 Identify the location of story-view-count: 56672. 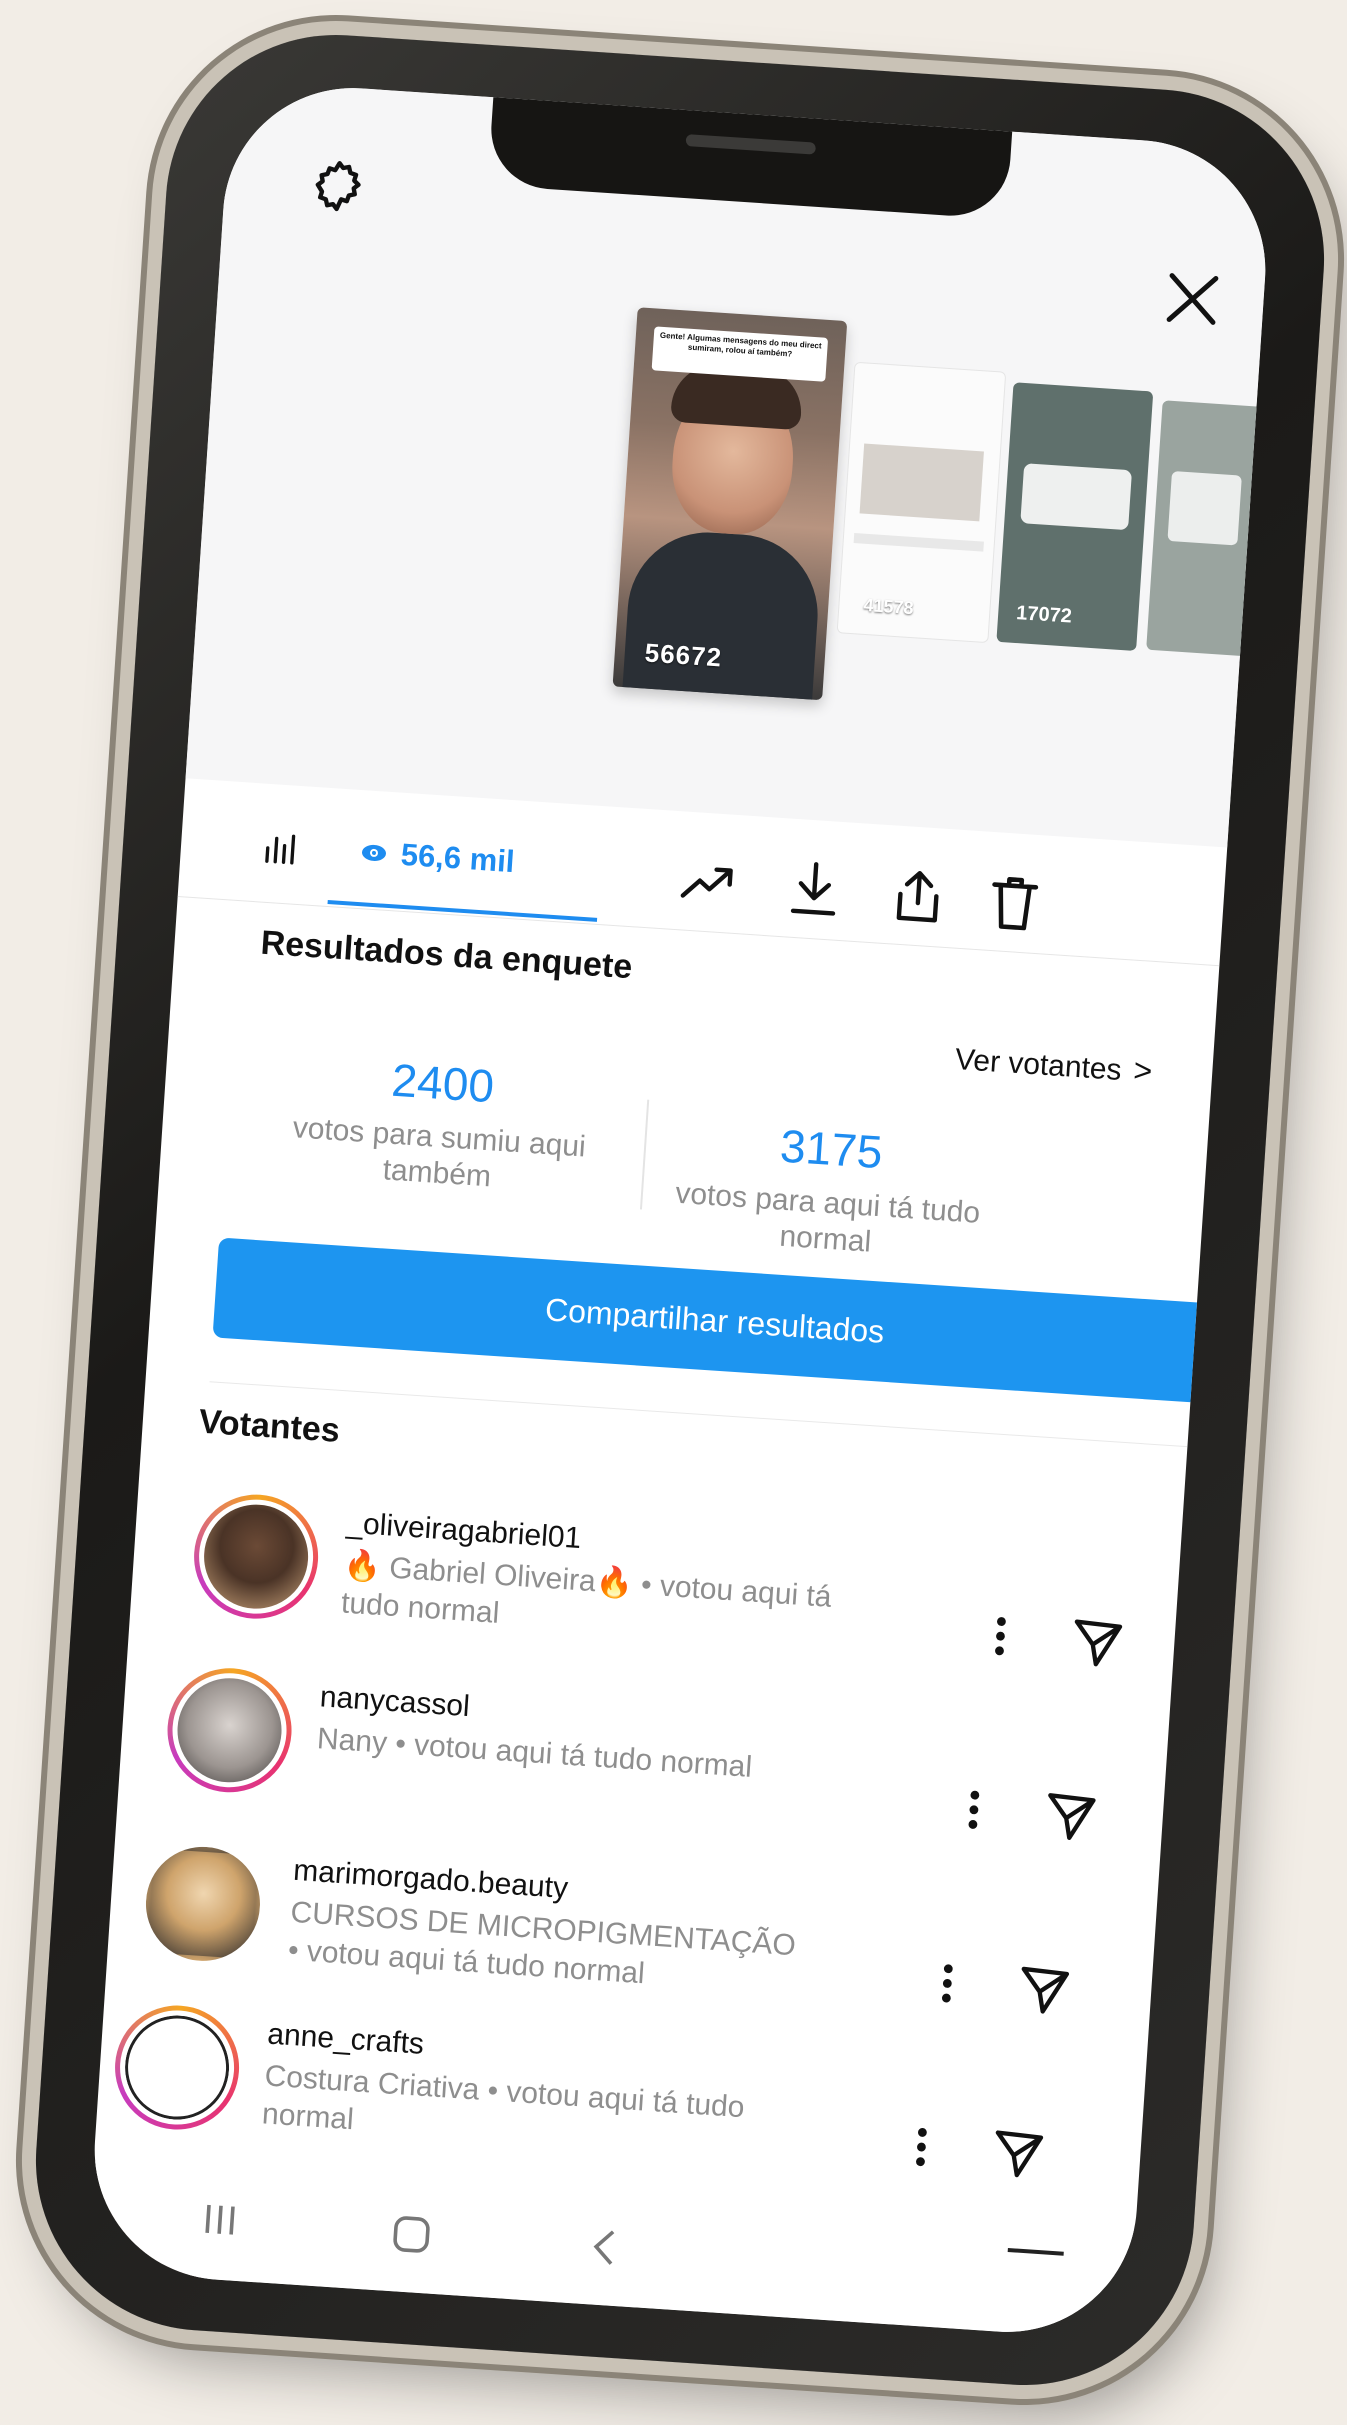
(683, 655).